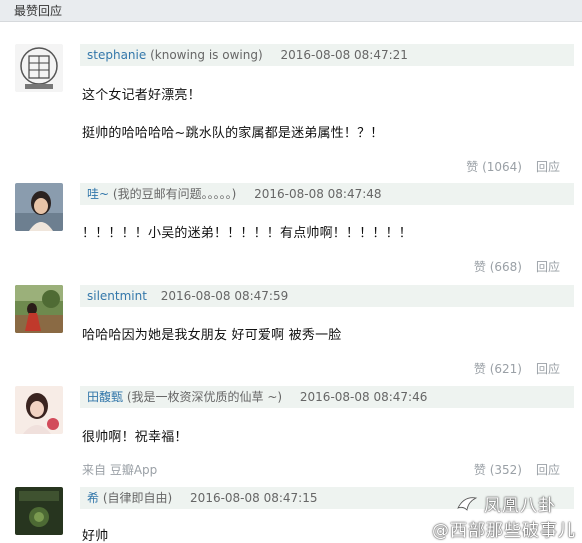 This screenshot has height=543, width=582. Describe the element at coordinates (498, 267) in the screenshot. I see `like-button: 赞 (668)` at that location.